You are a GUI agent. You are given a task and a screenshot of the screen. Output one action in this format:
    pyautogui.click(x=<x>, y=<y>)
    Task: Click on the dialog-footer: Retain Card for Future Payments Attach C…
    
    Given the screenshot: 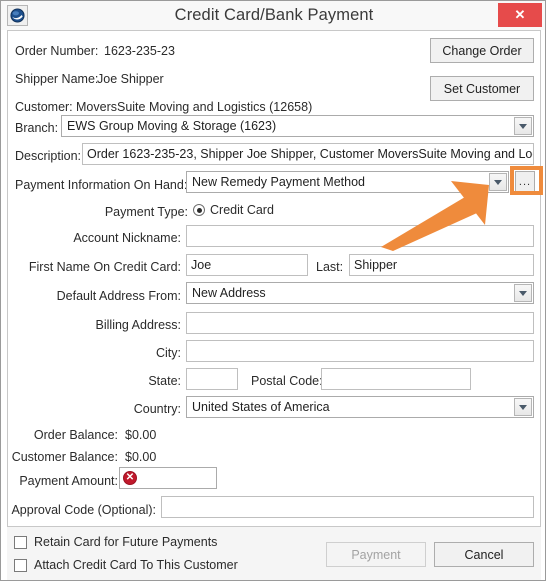 What is the action you would take?
    pyautogui.click(x=274, y=553)
    